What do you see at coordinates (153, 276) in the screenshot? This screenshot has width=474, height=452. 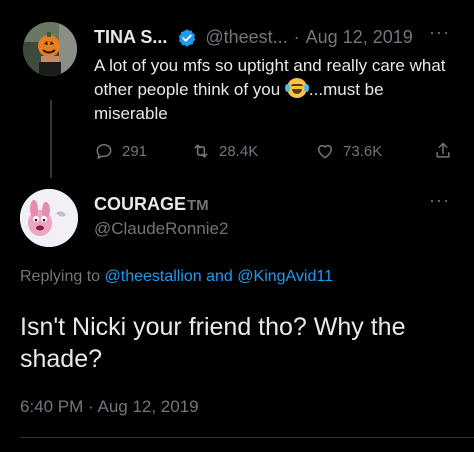 I see `mention-link-1: @theestallion` at bounding box center [153, 276].